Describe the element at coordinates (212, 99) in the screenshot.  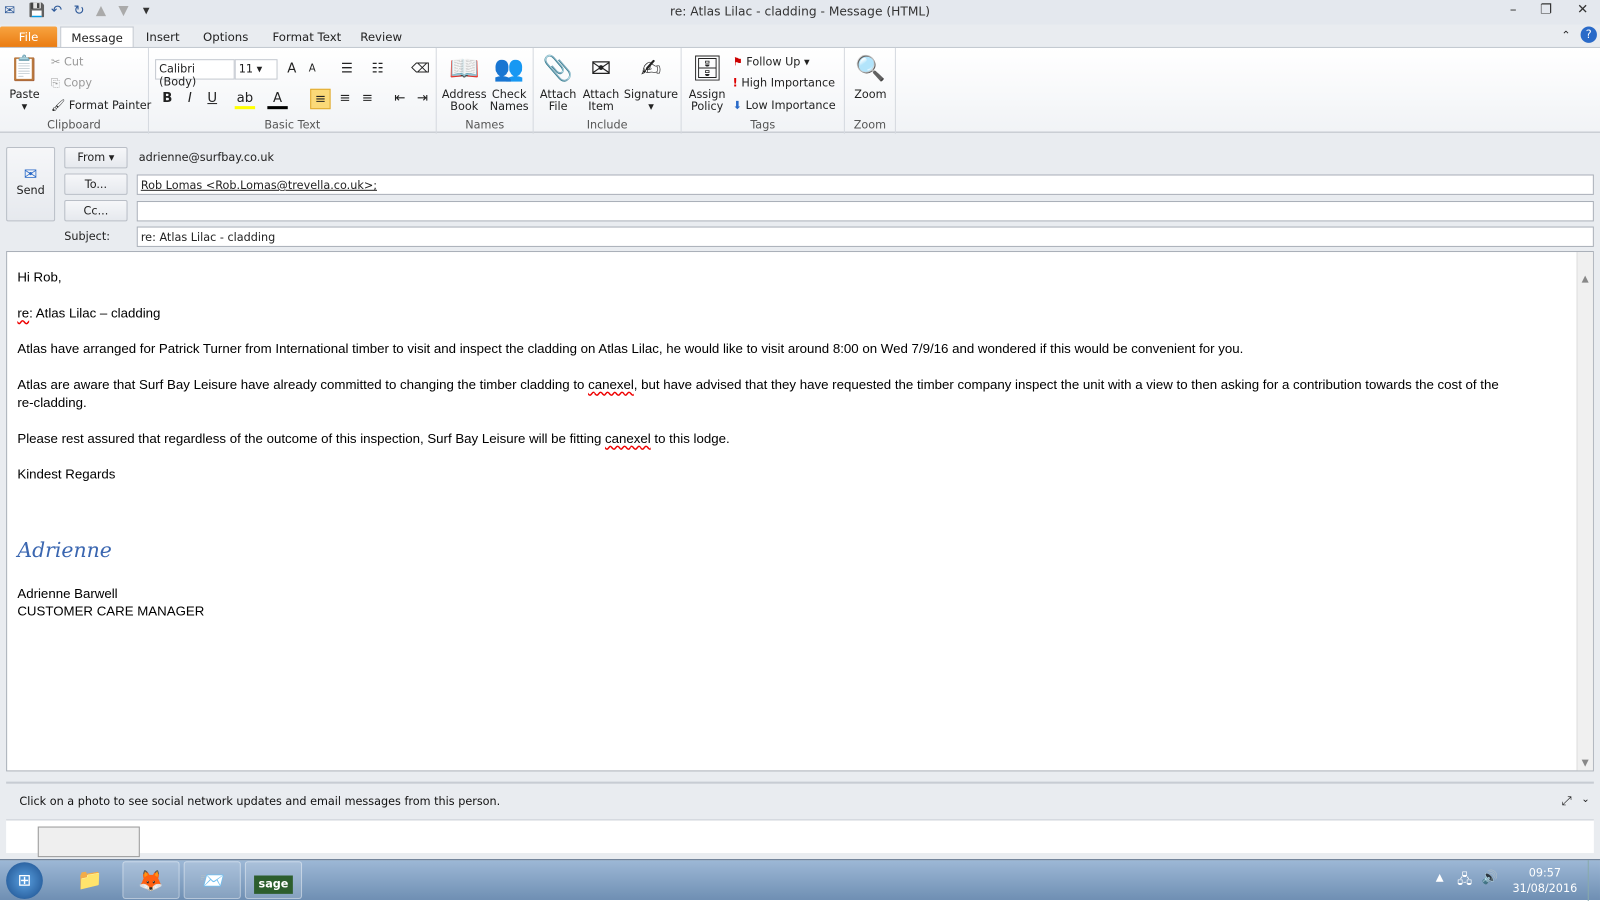
I see `underline-icon: U` at that location.